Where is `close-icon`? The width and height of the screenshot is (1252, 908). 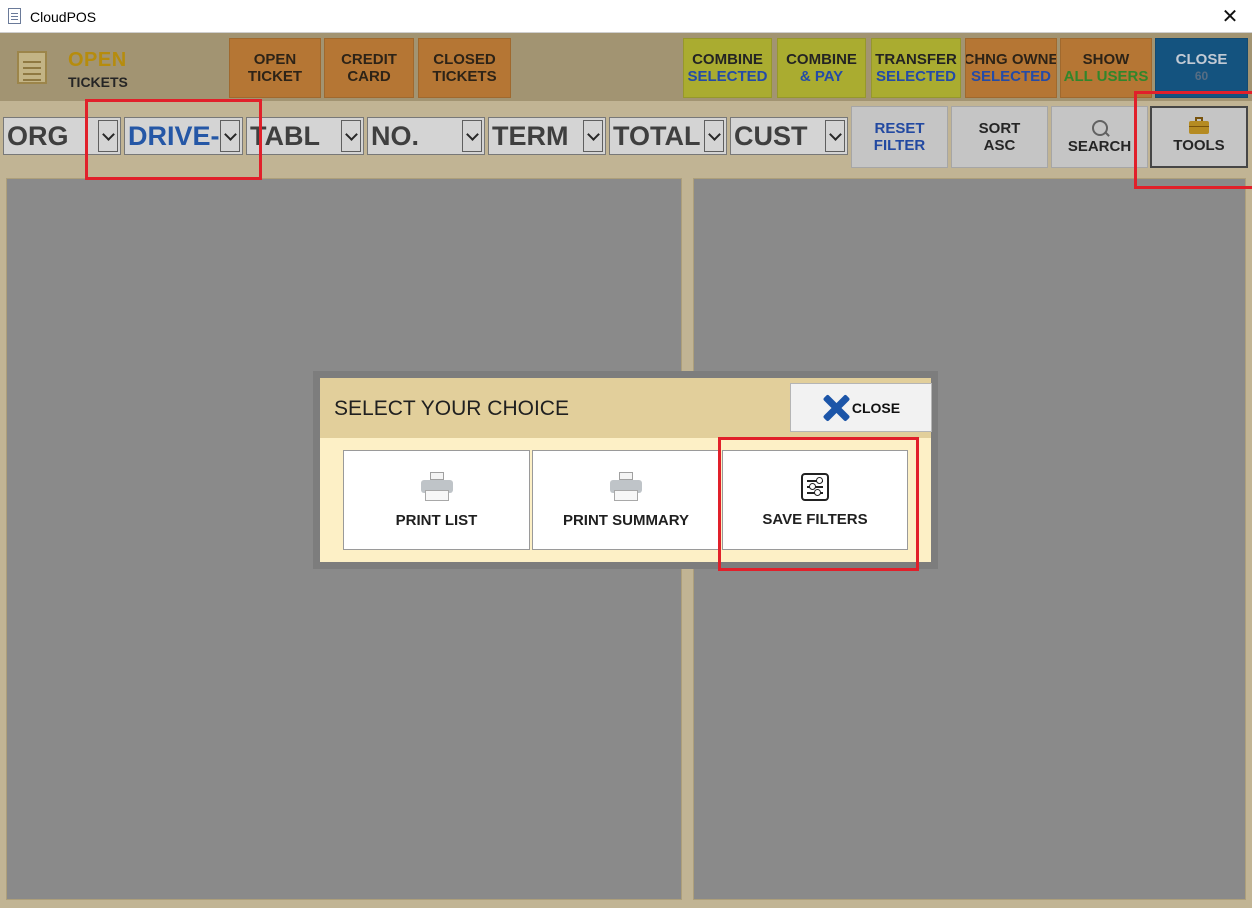 close-icon is located at coordinates (836, 408).